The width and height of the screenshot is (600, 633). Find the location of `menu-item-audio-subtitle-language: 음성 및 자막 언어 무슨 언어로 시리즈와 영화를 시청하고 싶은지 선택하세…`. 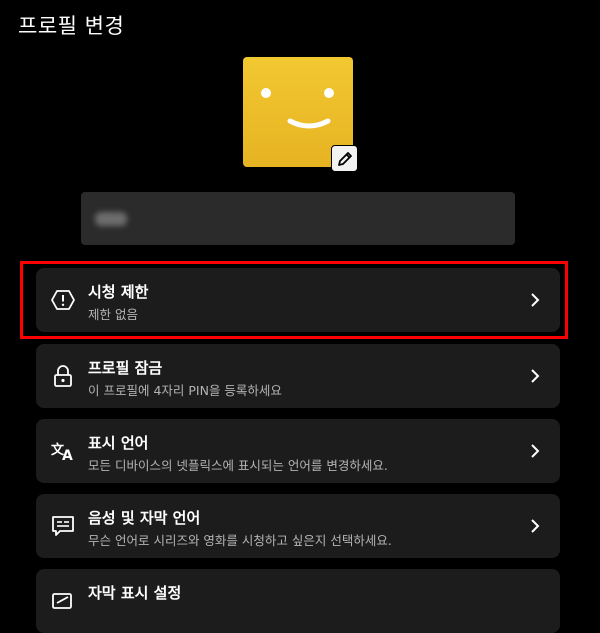

menu-item-audio-subtitle-language: 음성 및 자막 언어 무슨 언어로 시리즈와 영화를 시청하고 싶은지 선택하세… is located at coordinates (298, 526).